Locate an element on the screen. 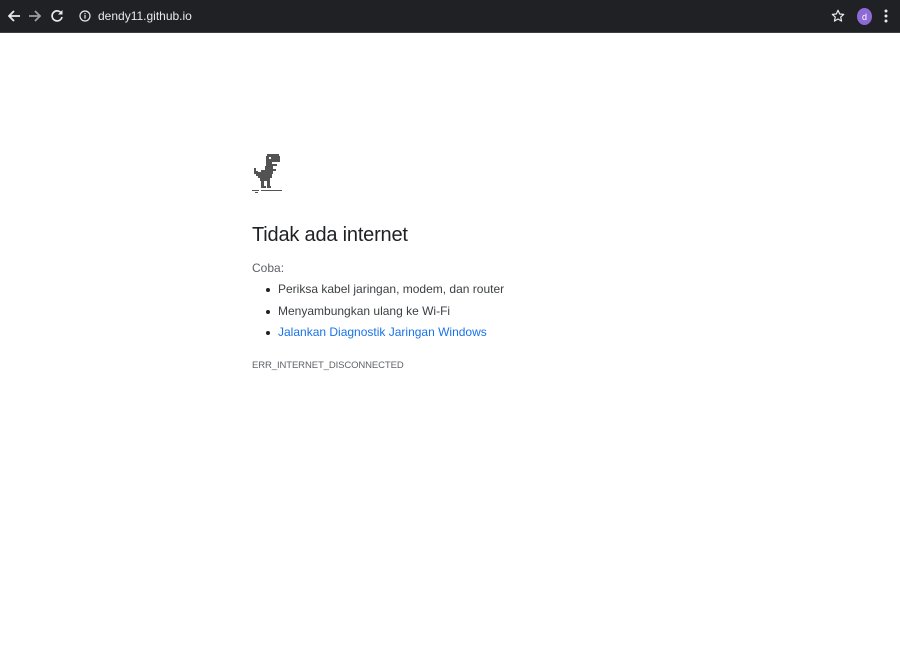  page-title: Tidak ada internet is located at coordinates (330, 235).